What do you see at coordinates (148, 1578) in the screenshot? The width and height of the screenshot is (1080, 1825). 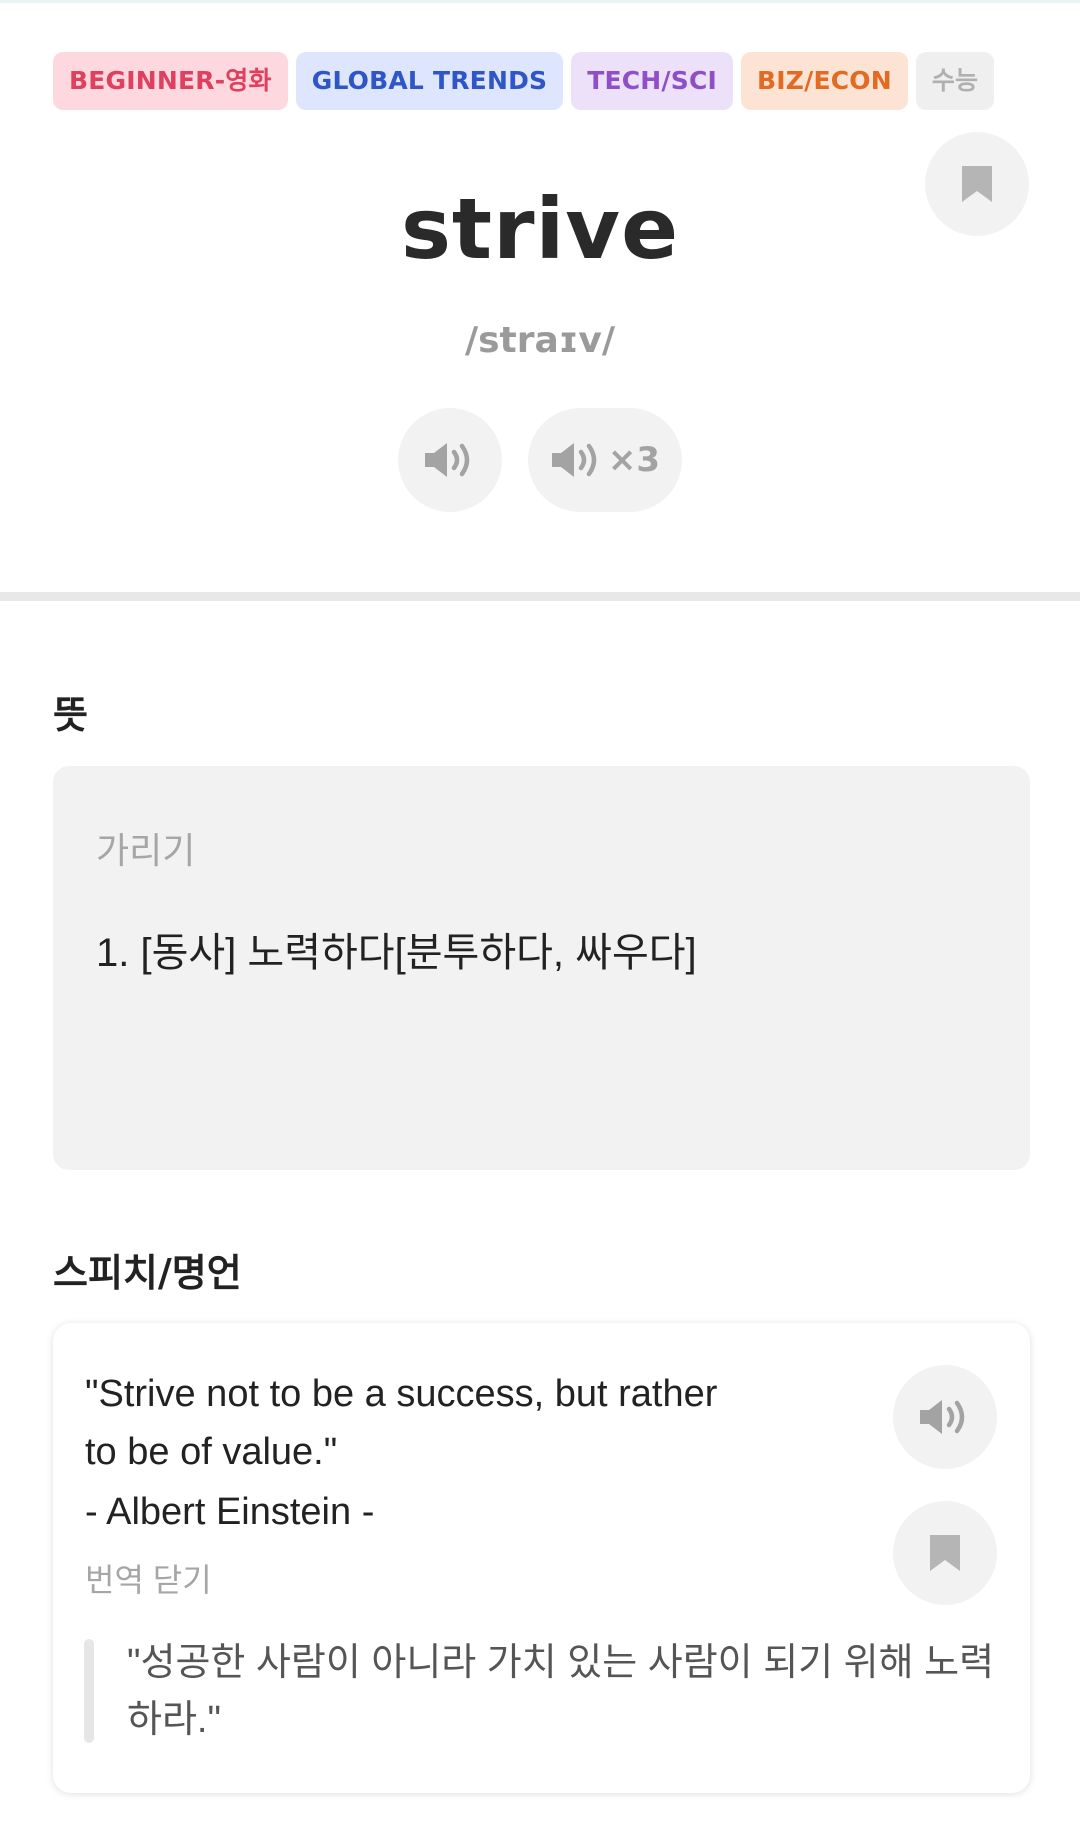 I see `close-translation-button: 번역 닫기` at bounding box center [148, 1578].